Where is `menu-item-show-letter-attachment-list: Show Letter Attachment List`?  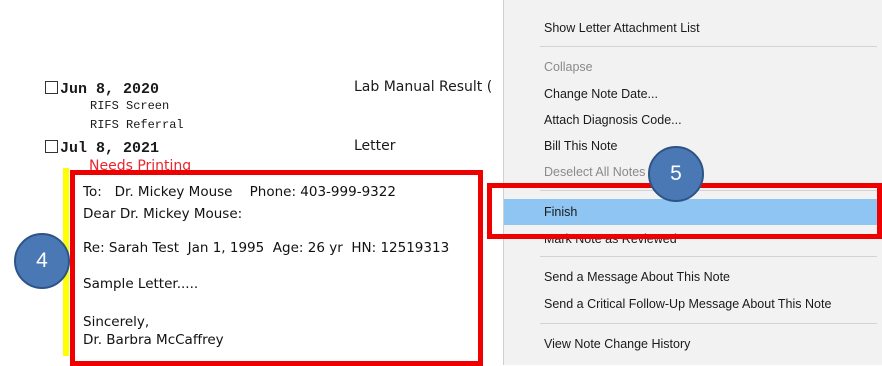
menu-item-show-letter-attachment-list: Show Letter Attachment List is located at coordinates (693, 28).